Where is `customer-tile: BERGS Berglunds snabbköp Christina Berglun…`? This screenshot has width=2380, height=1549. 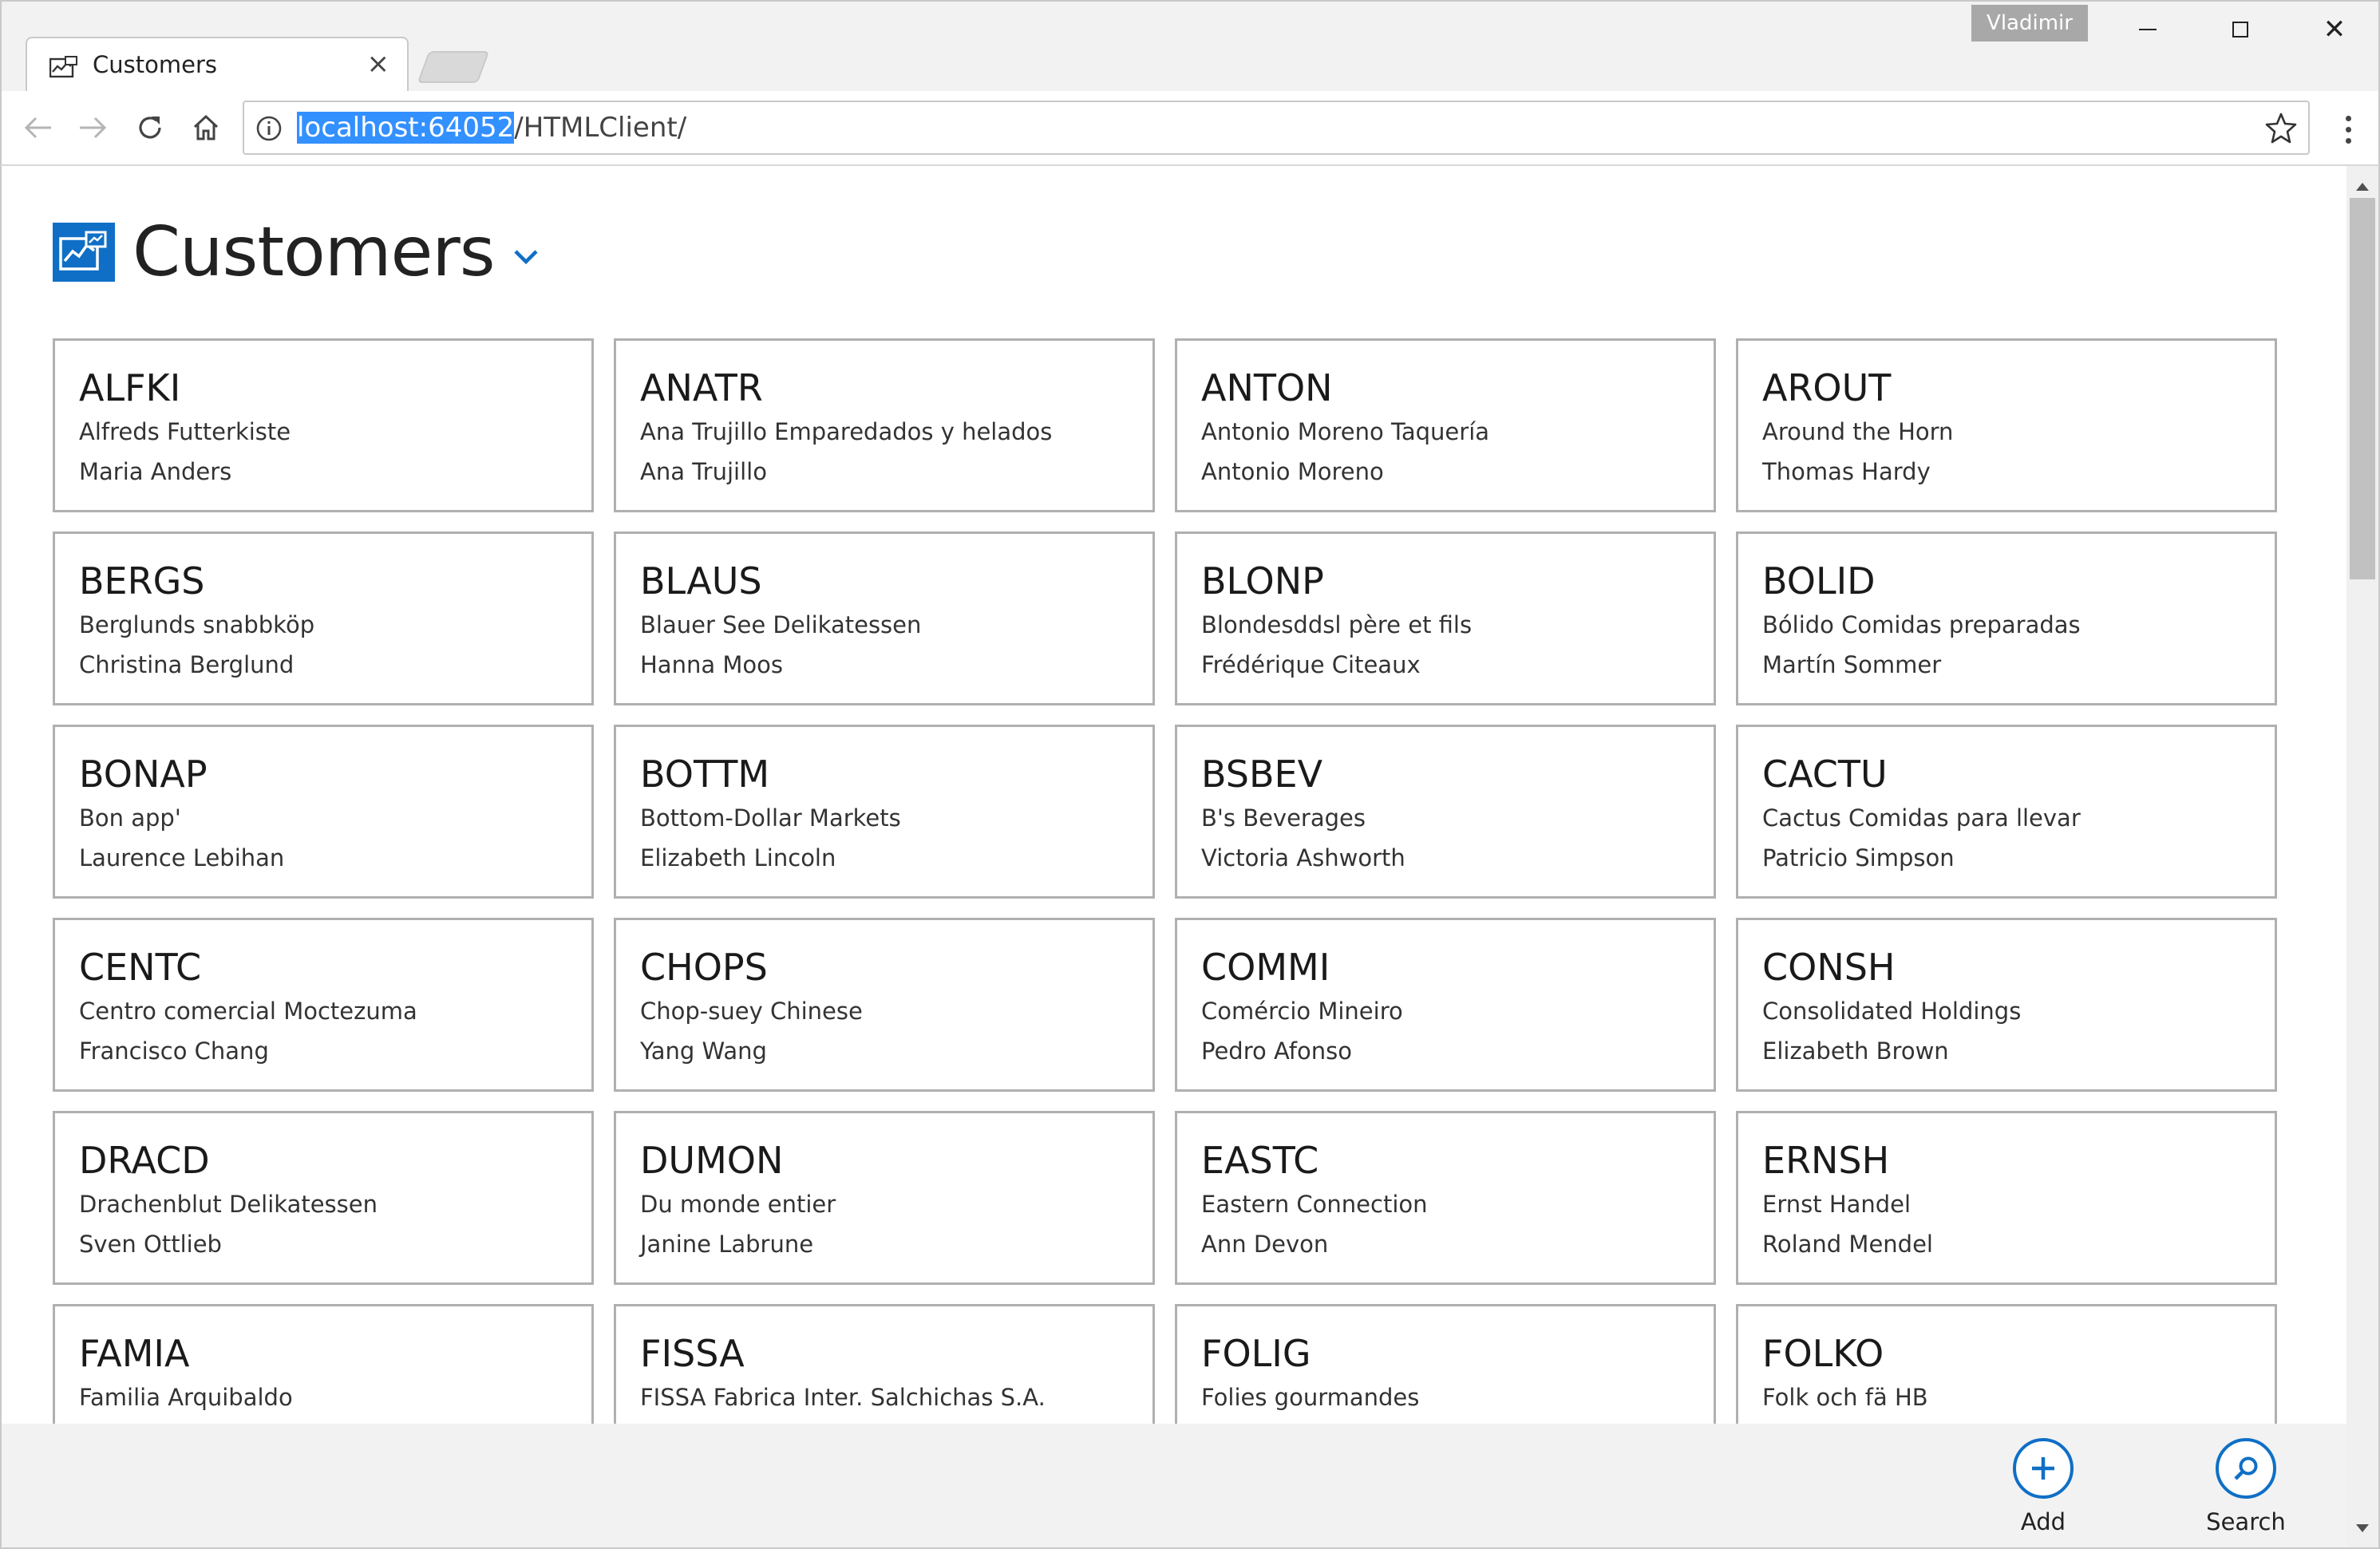
customer-tile: BERGS Berglunds snabbköp Christina Berglun… is located at coordinates (323, 618).